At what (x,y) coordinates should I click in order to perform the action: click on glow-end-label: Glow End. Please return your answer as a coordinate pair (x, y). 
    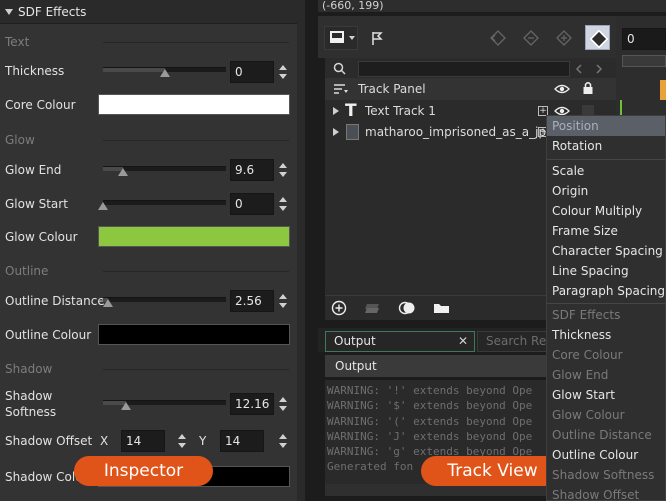
    Looking at the image, I should click on (33, 170).